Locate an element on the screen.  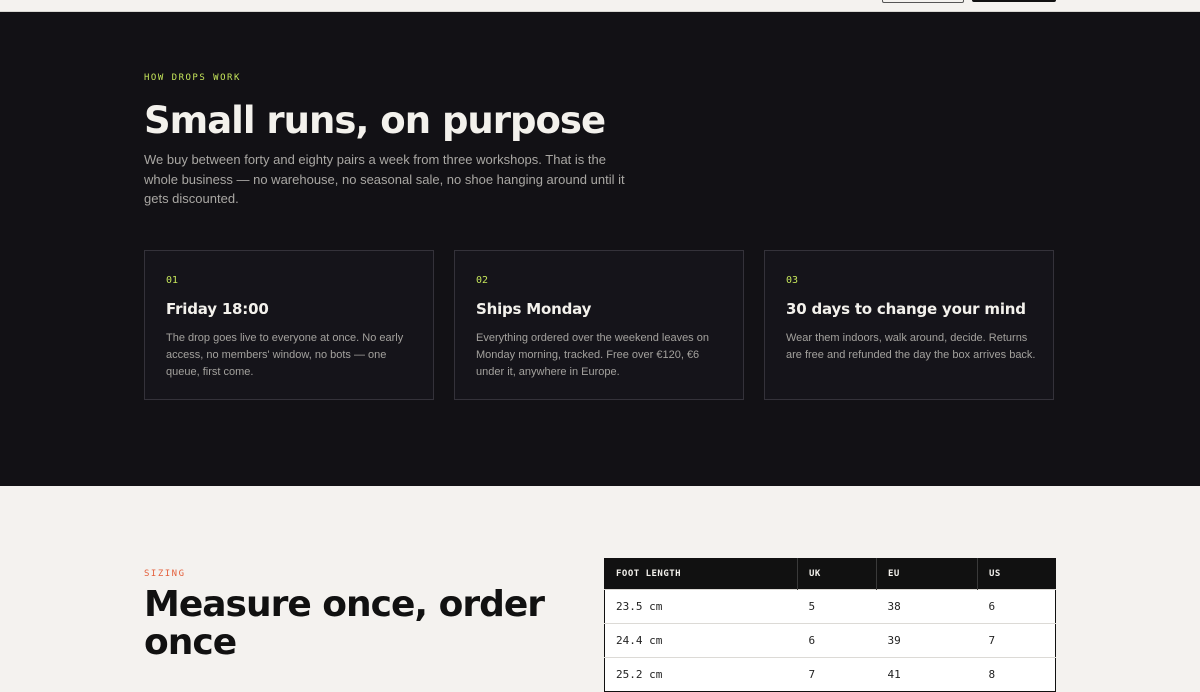
table-row: 24.4 cm 6 39 7 is located at coordinates (830, 640).